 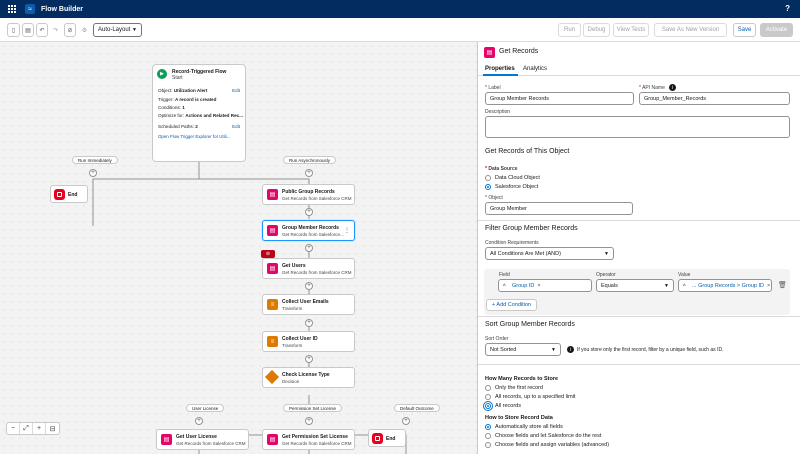 I want to click on app-launcher-icon, so click(x=12, y=9).